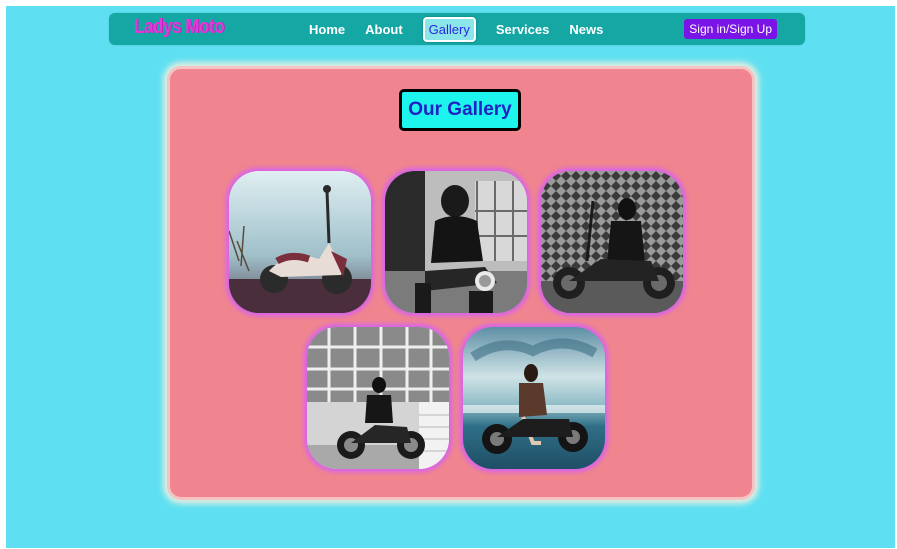  I want to click on gallery-photo-wall, so click(612, 242).